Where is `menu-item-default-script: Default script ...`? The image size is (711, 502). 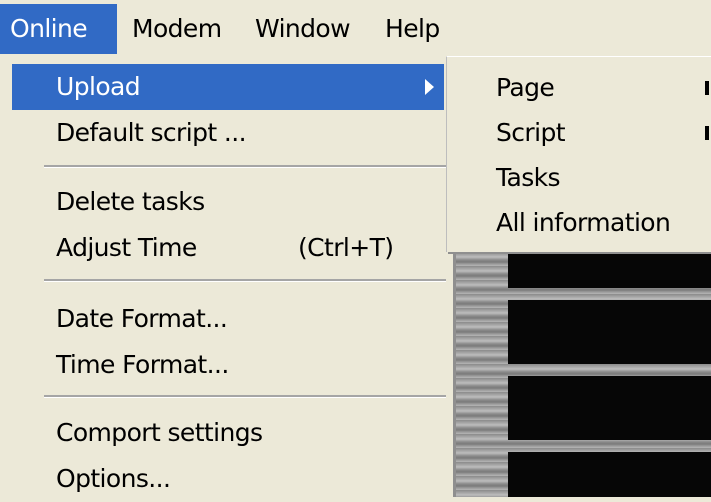
menu-item-default-script: Default script ... is located at coordinates (228, 133).